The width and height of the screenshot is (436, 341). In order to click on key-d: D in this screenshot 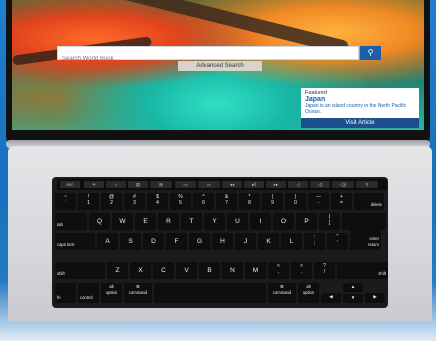, I will do `click(153, 241)`.